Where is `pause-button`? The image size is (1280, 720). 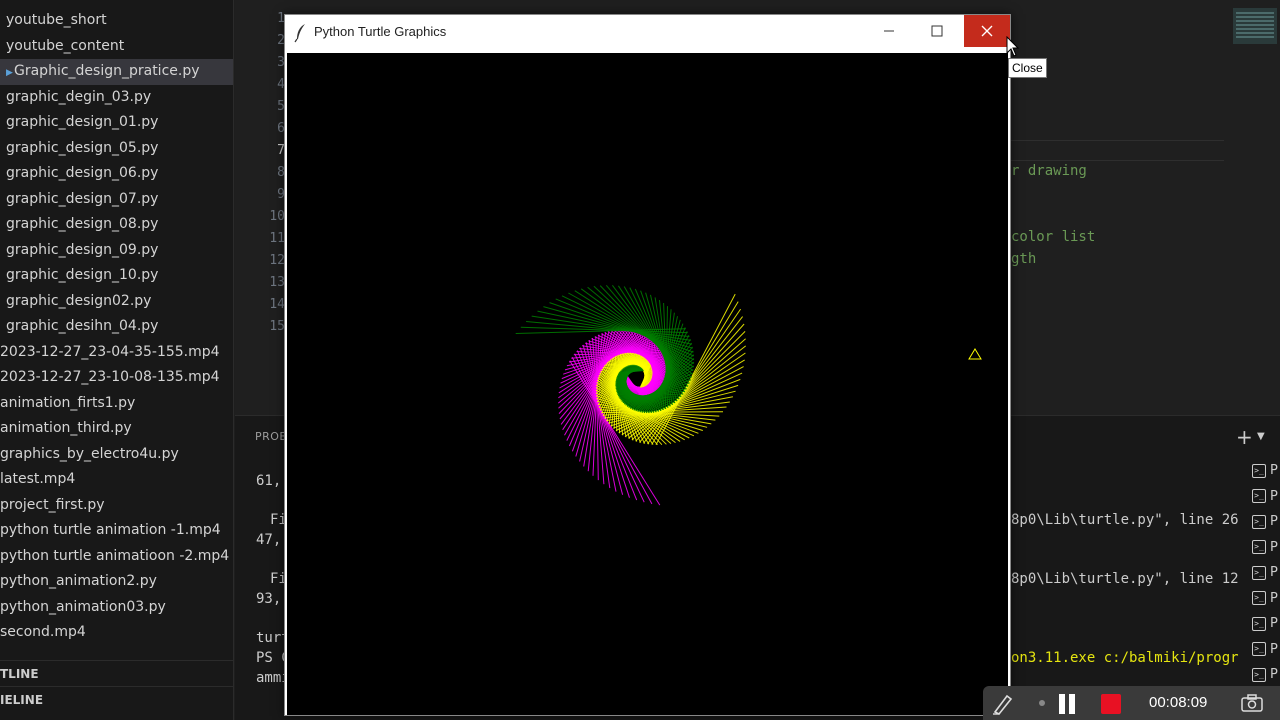
pause-button is located at coordinates (1067, 704).